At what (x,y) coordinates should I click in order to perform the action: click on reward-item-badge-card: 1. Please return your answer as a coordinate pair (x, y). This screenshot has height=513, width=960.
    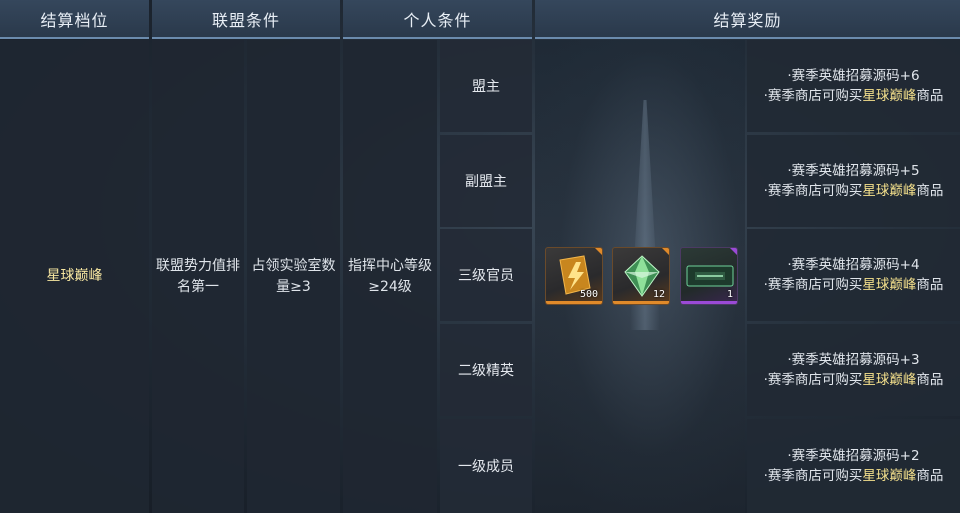
    Looking at the image, I should click on (709, 276).